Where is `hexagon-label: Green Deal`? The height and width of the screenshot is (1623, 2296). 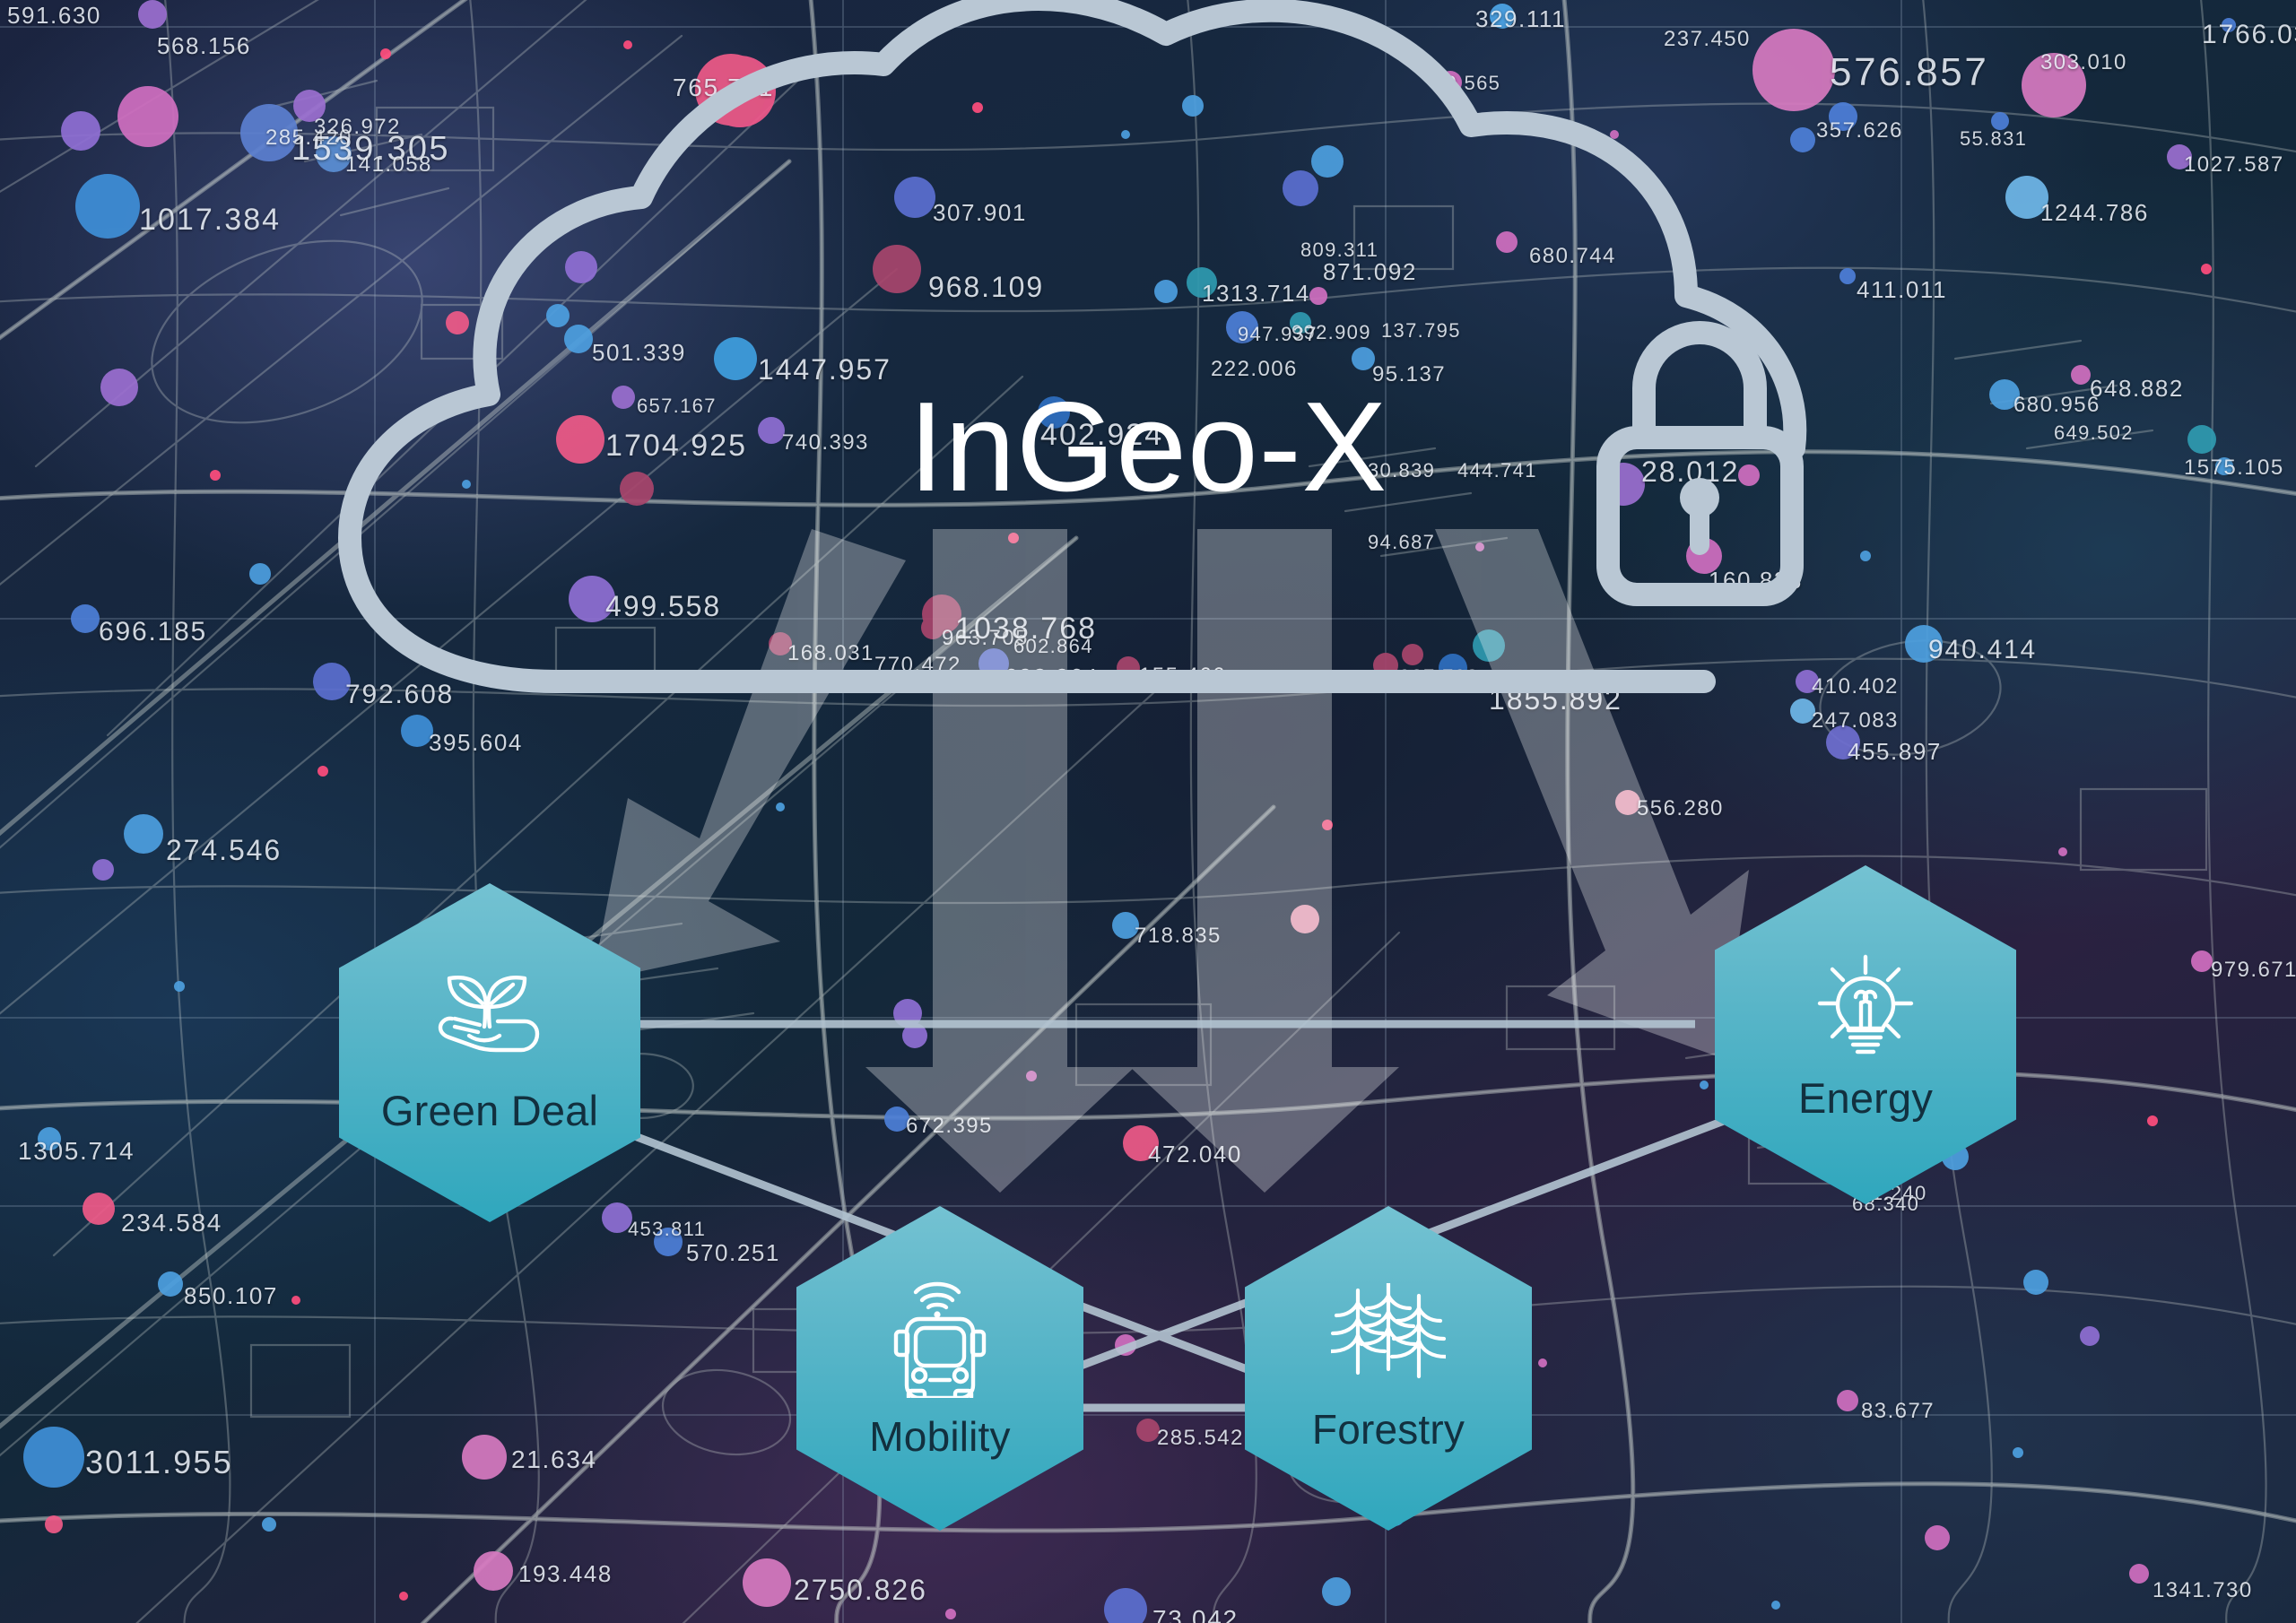 hexagon-label: Green Deal is located at coordinates (489, 1110).